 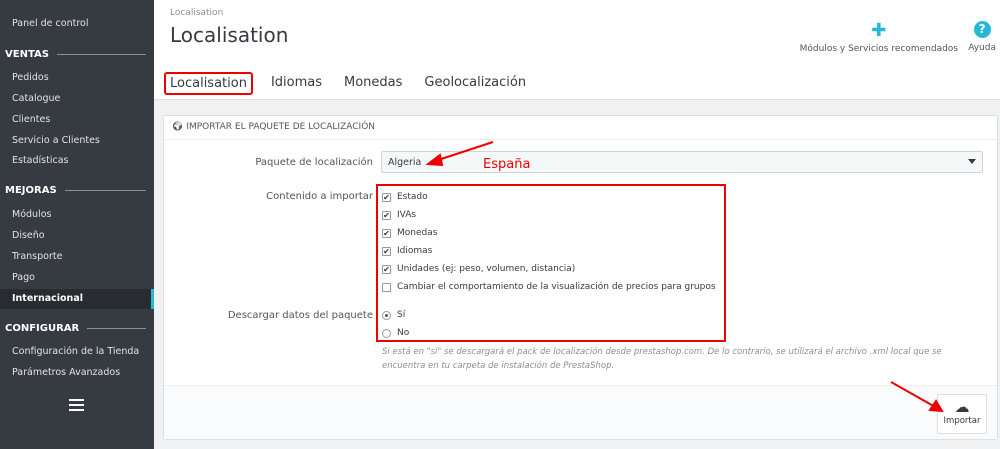 I want to click on sidebar-item-pedidos: Pedidos, so click(x=30, y=78).